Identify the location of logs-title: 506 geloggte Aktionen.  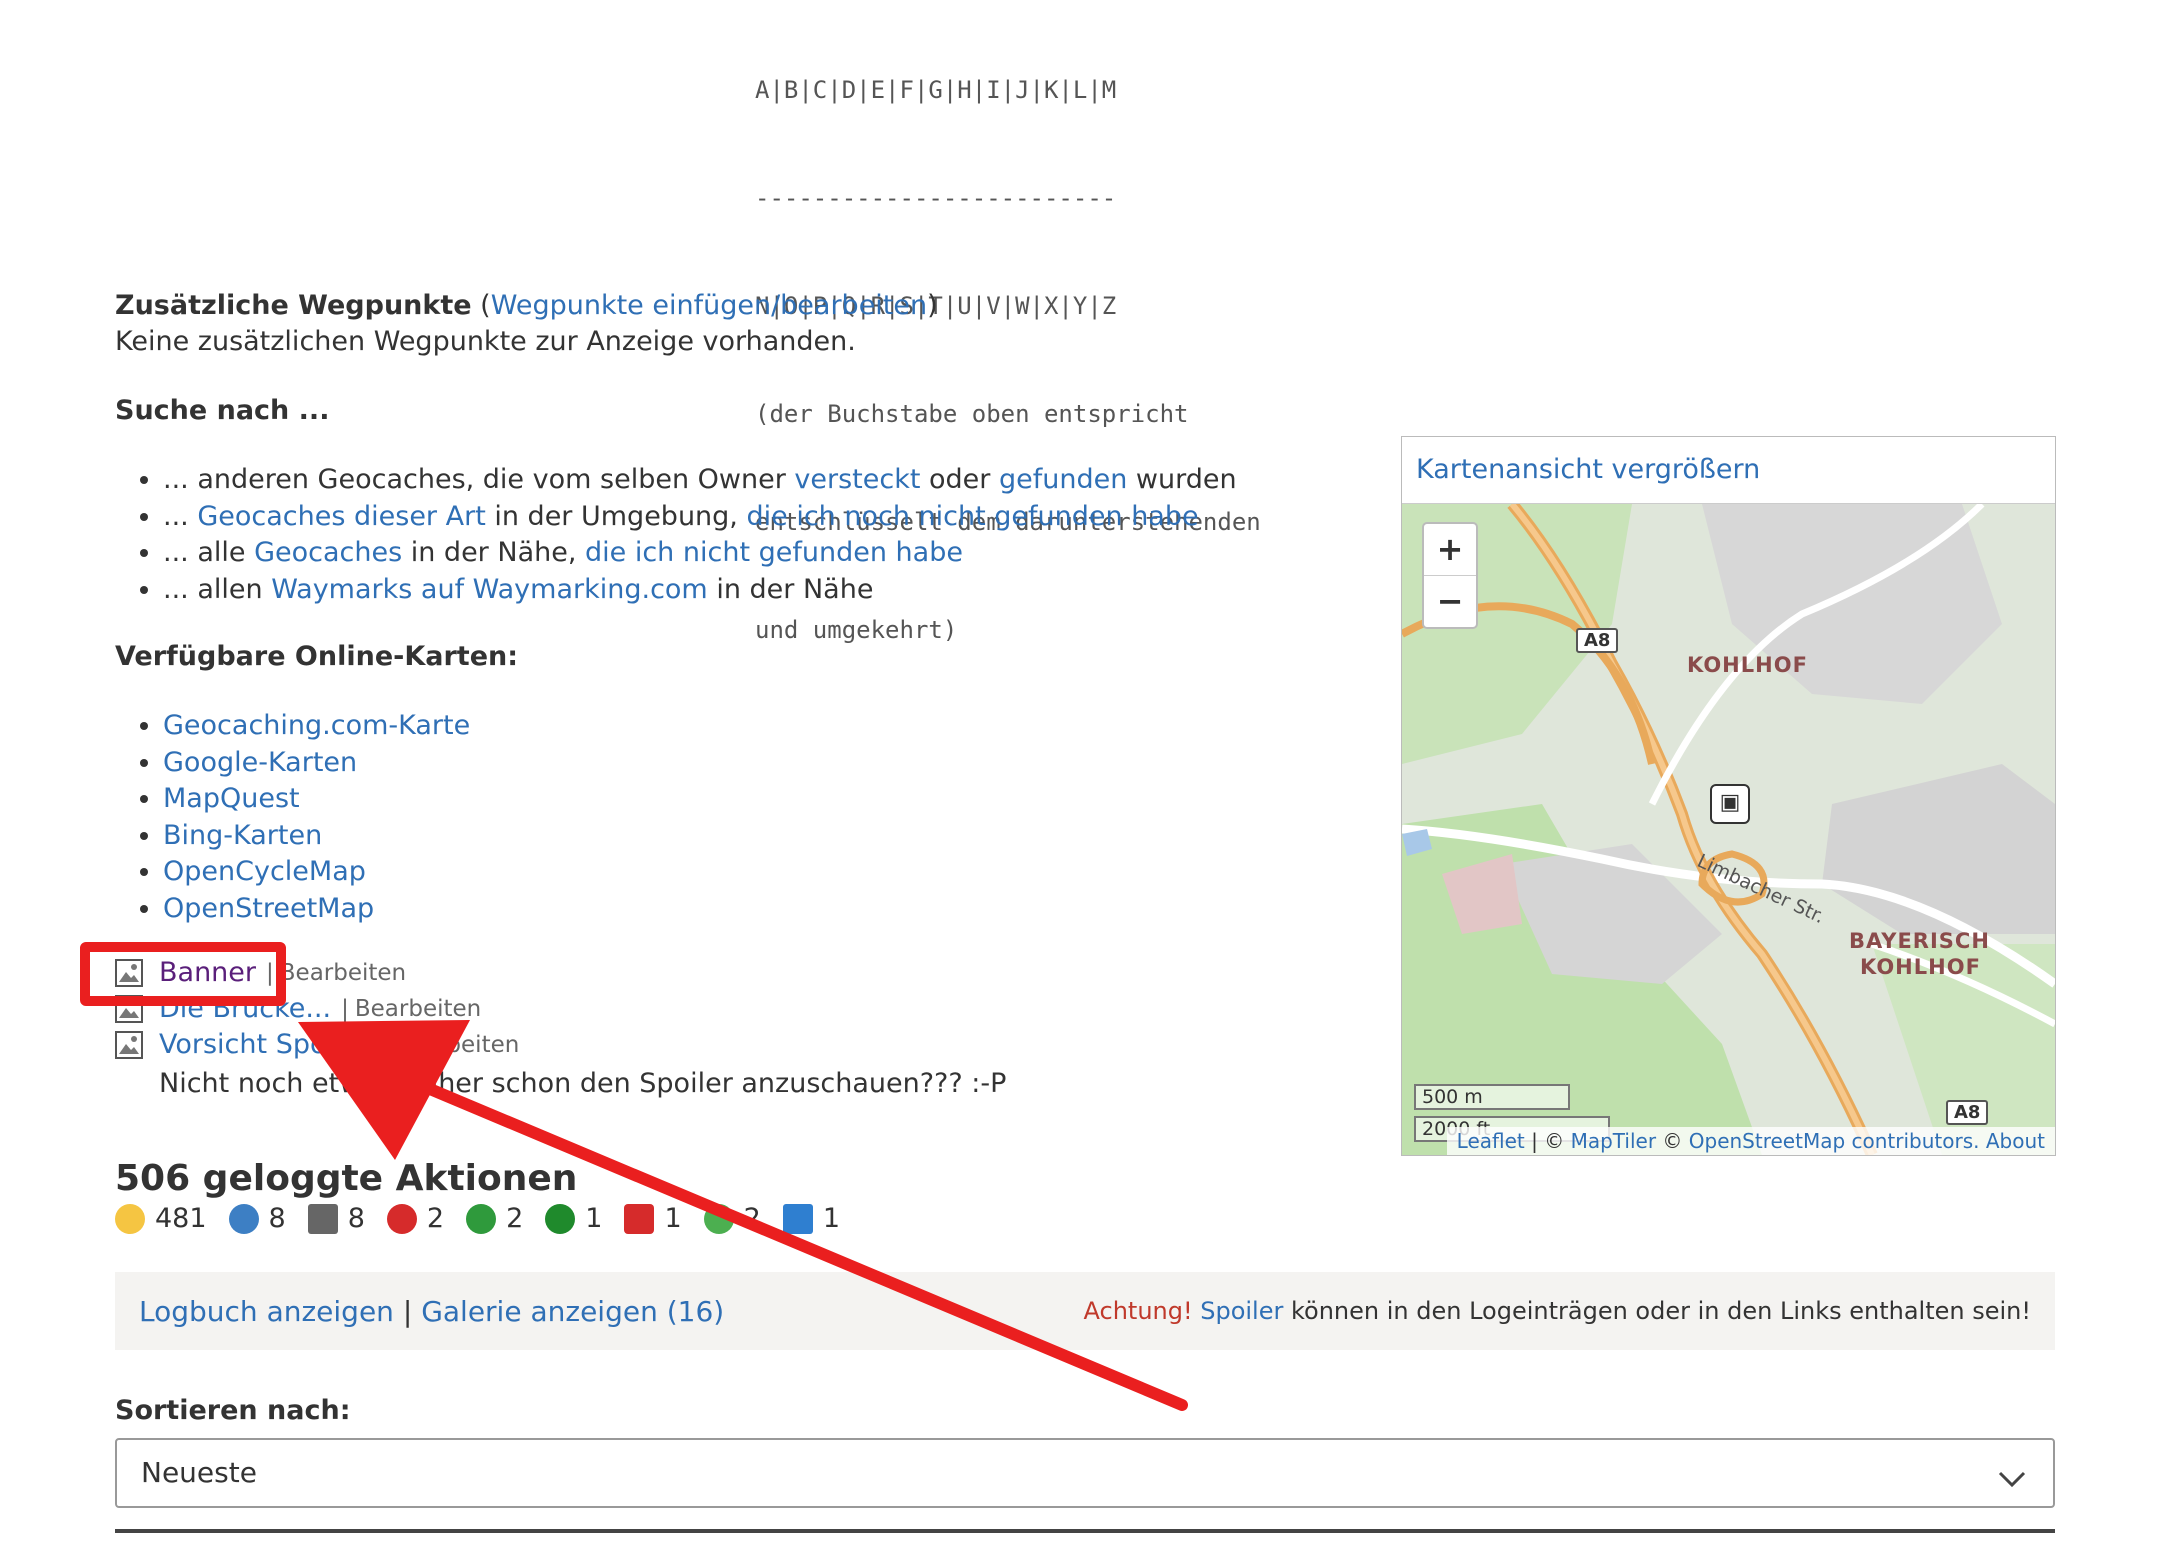
(346, 1178).